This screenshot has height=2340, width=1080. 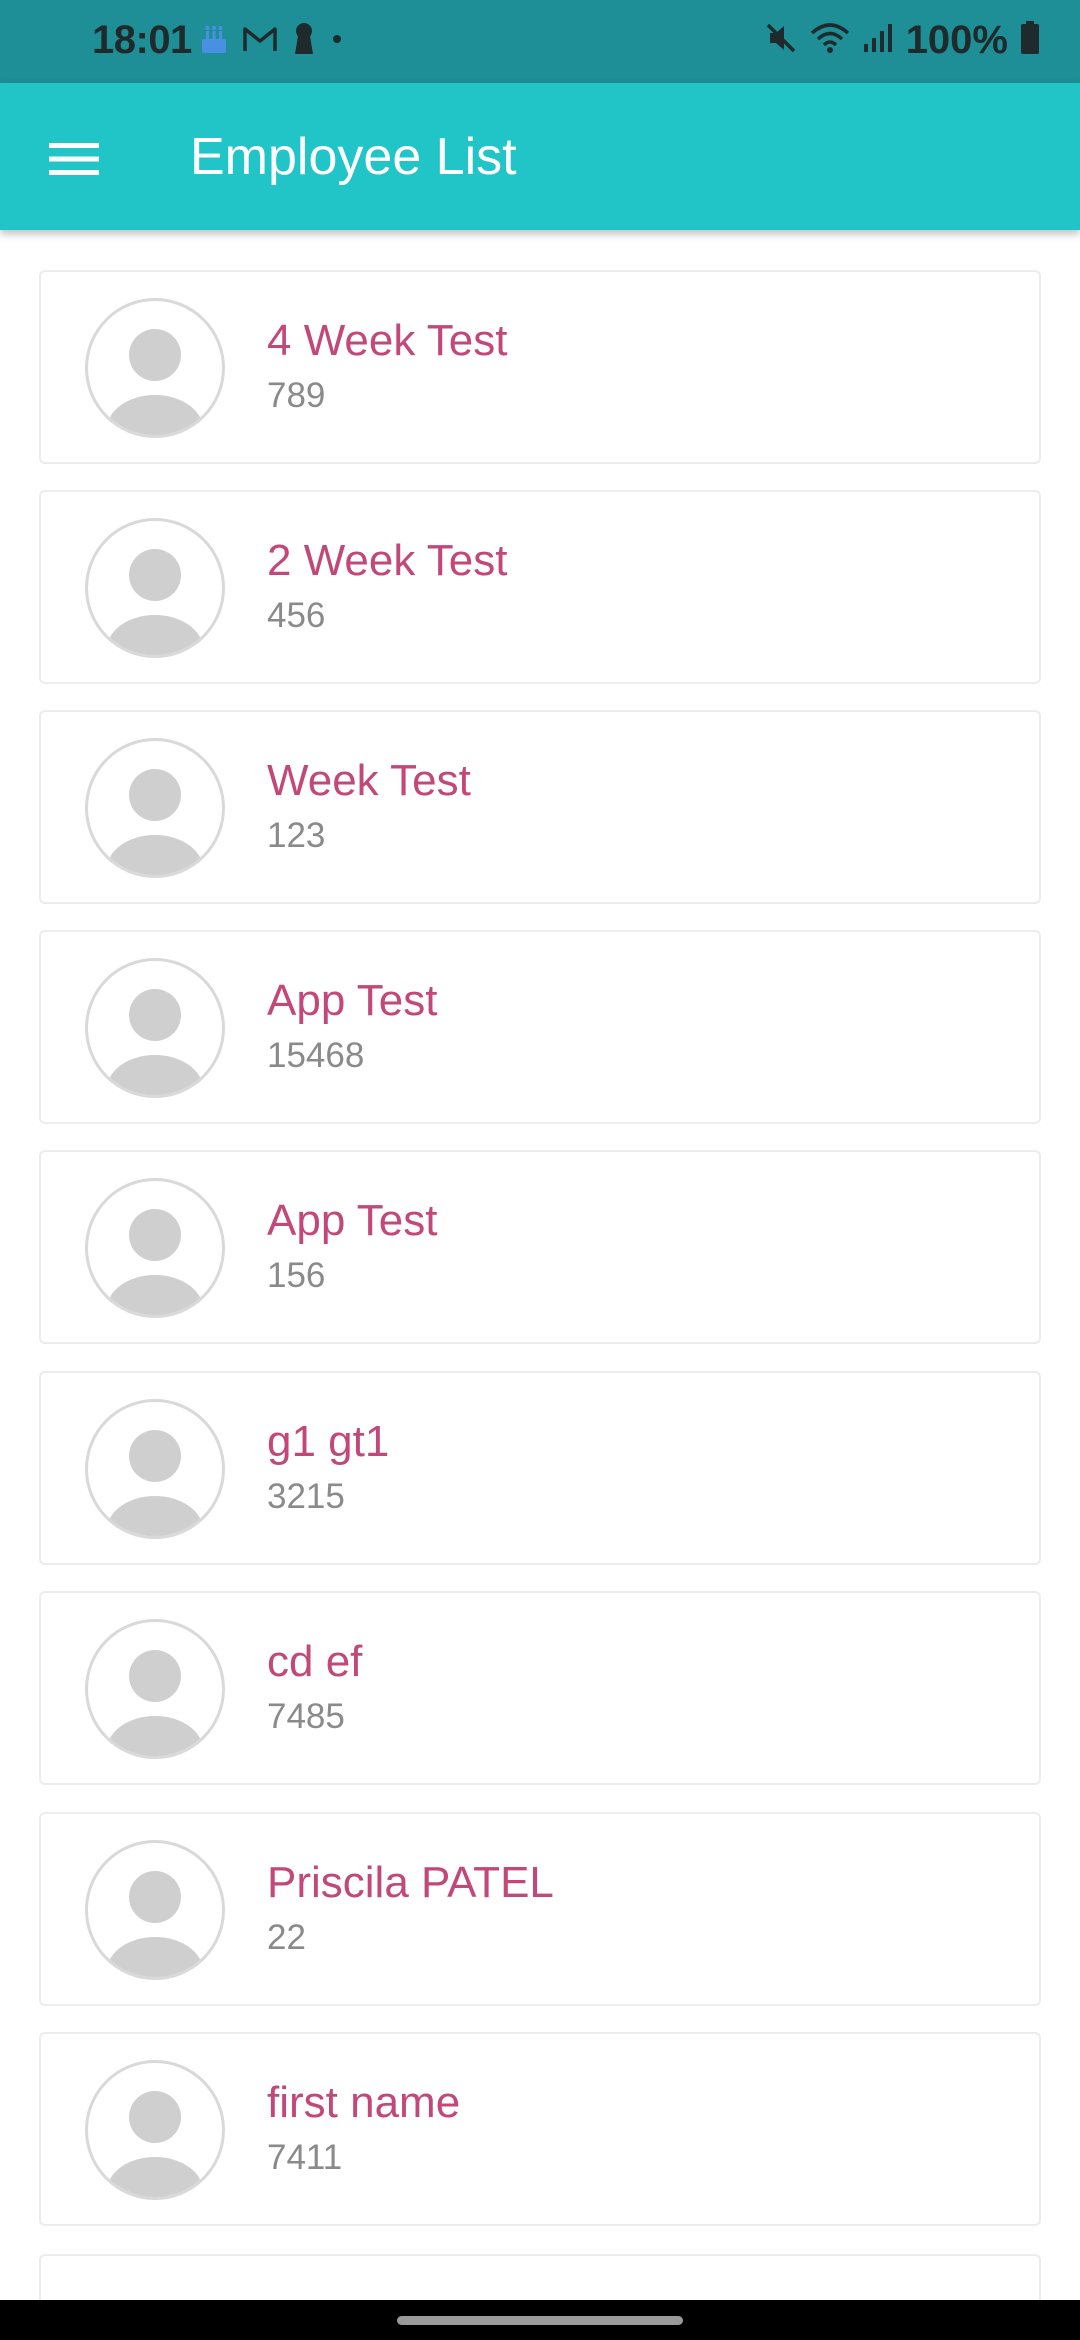 I want to click on status-bar: 18:01 100%, so click(x=540, y=41).